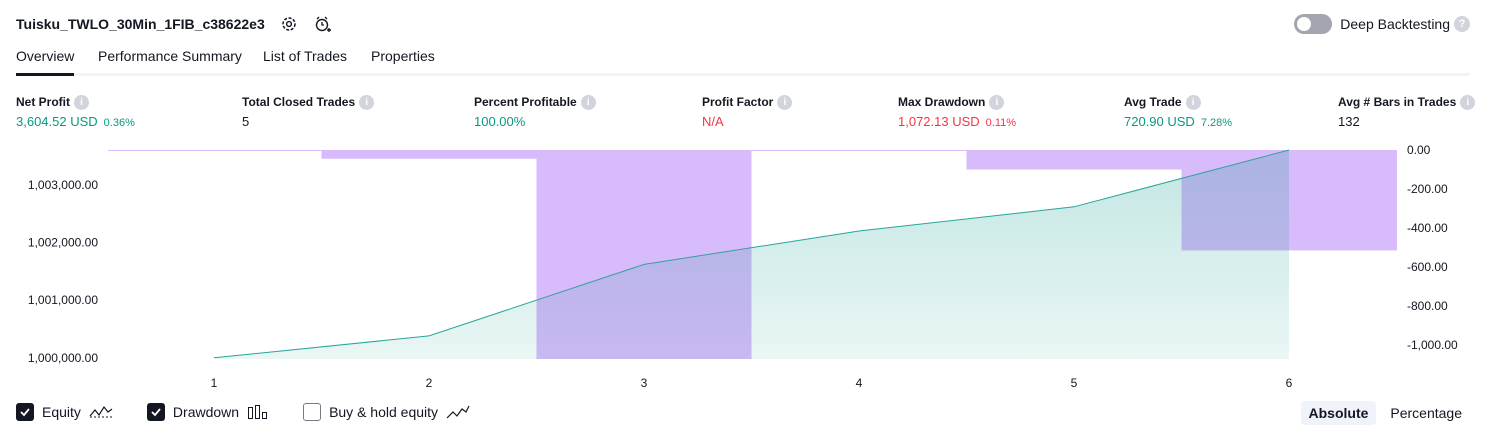 The height and width of the screenshot is (438, 1486). What do you see at coordinates (500, 121) in the screenshot?
I see `metric-value: 100.00%` at bounding box center [500, 121].